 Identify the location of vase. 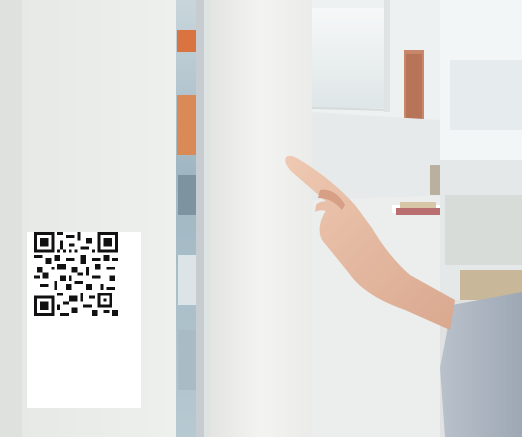
(435, 180).